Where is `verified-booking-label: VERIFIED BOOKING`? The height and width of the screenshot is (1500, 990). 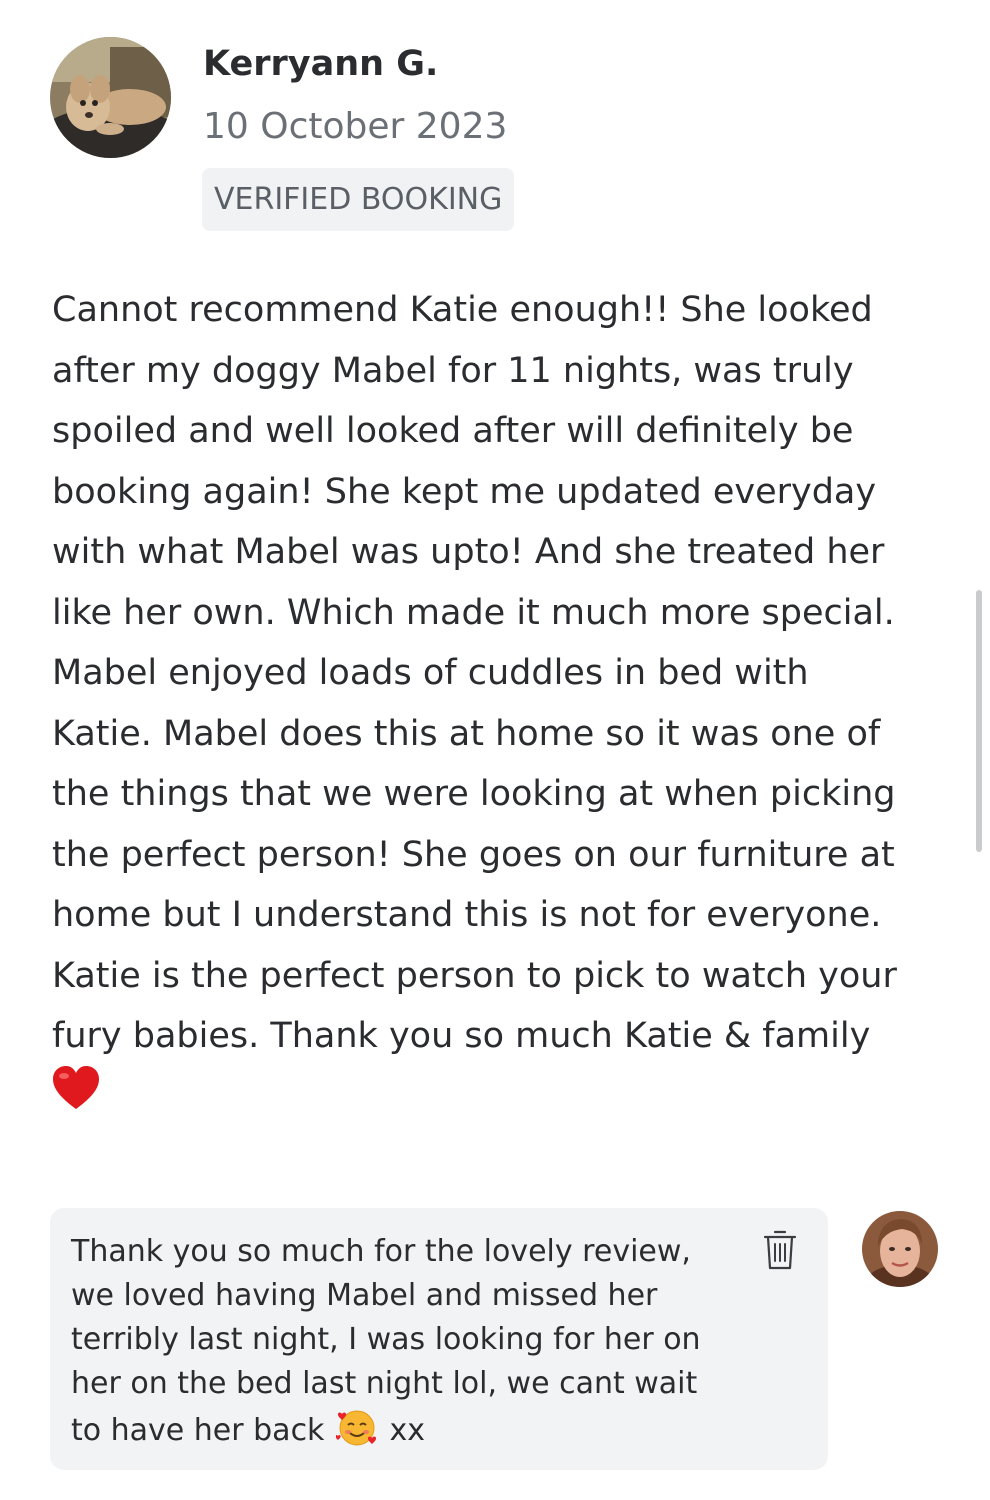
verified-booking-label: VERIFIED BOOKING is located at coordinates (358, 199).